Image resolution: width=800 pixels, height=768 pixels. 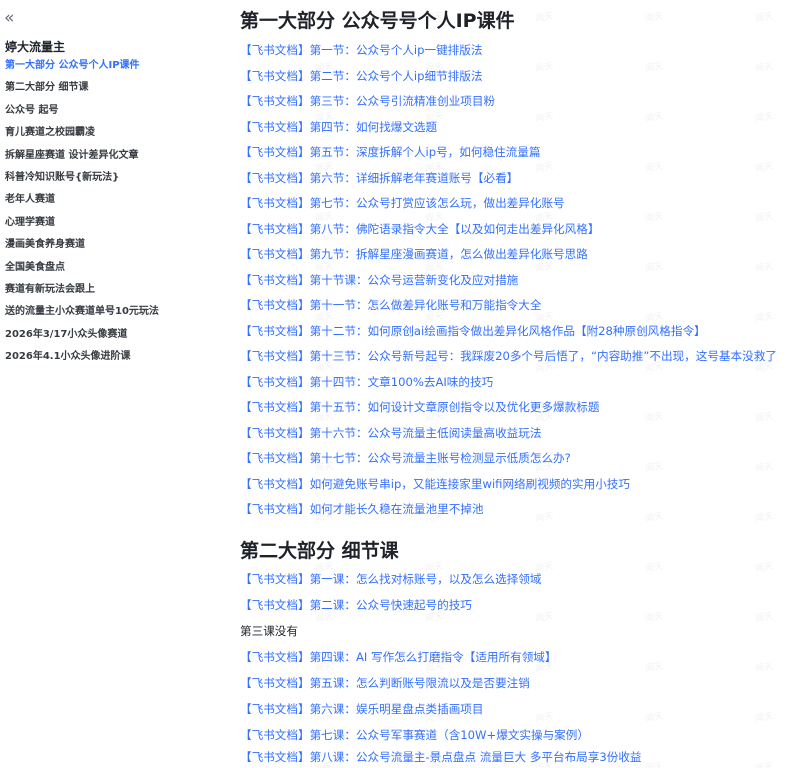 I want to click on collapse-sidebar-icon: «, so click(x=13, y=18).